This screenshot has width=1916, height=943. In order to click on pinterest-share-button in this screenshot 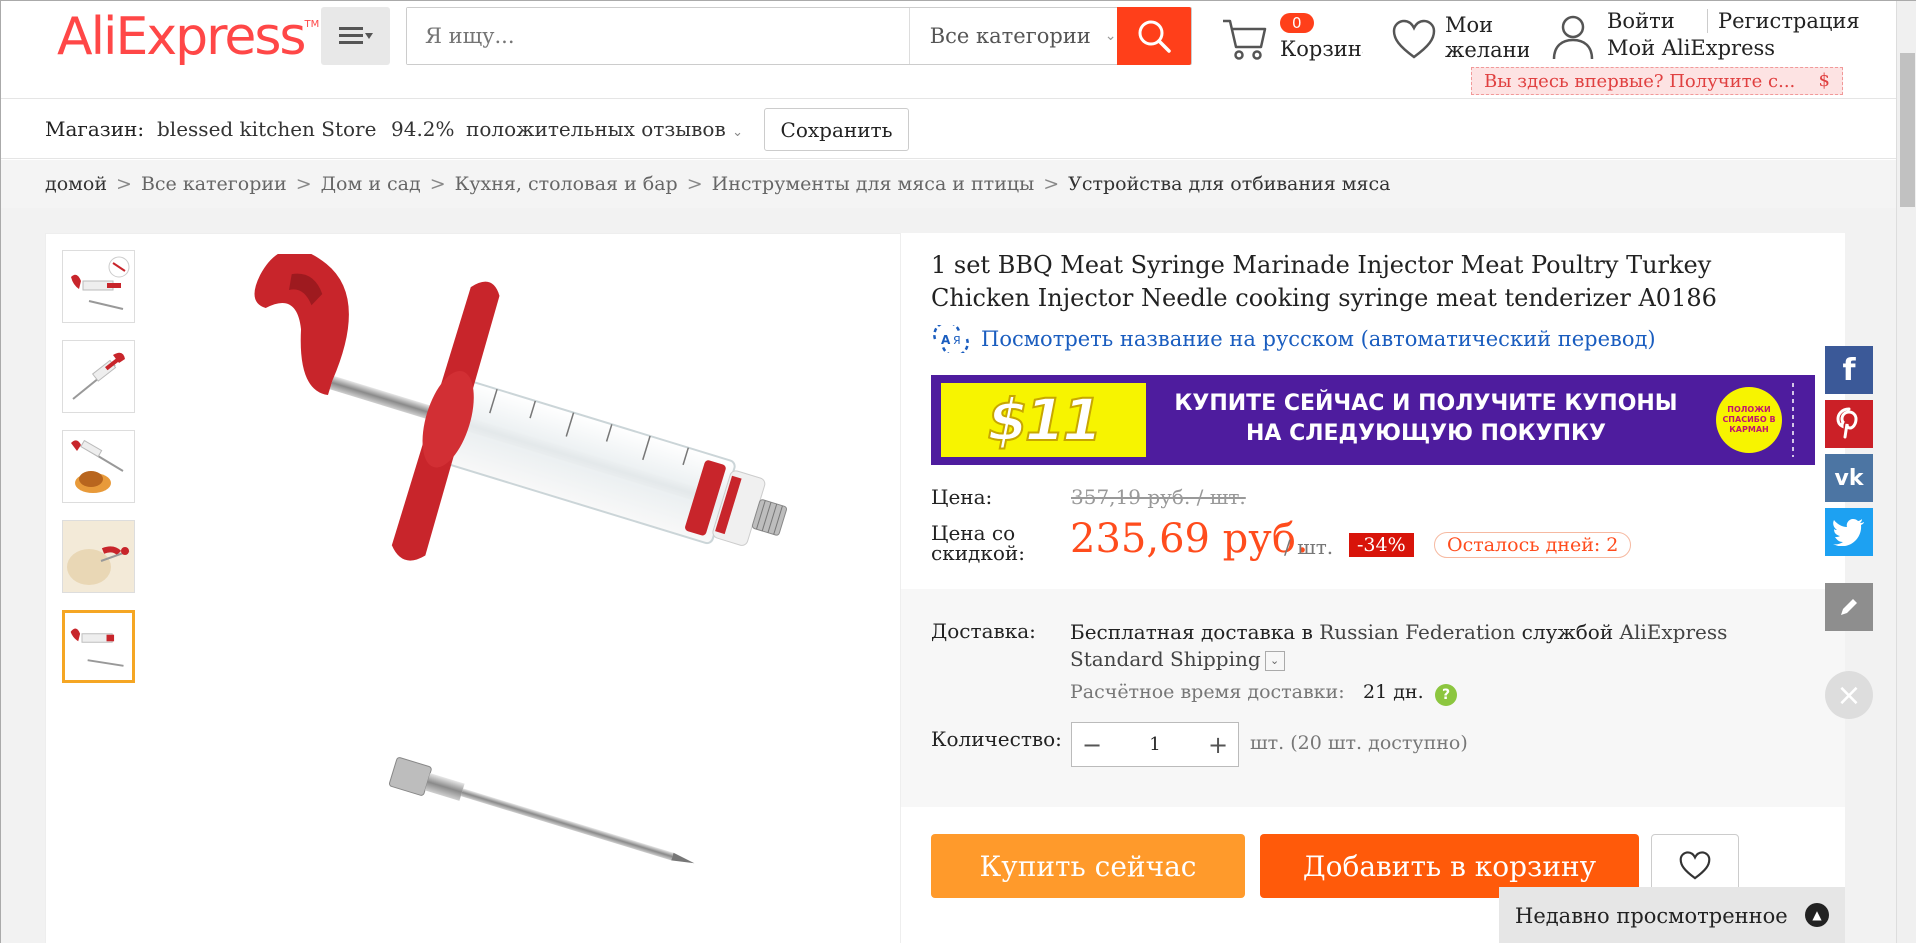, I will do `click(1849, 424)`.